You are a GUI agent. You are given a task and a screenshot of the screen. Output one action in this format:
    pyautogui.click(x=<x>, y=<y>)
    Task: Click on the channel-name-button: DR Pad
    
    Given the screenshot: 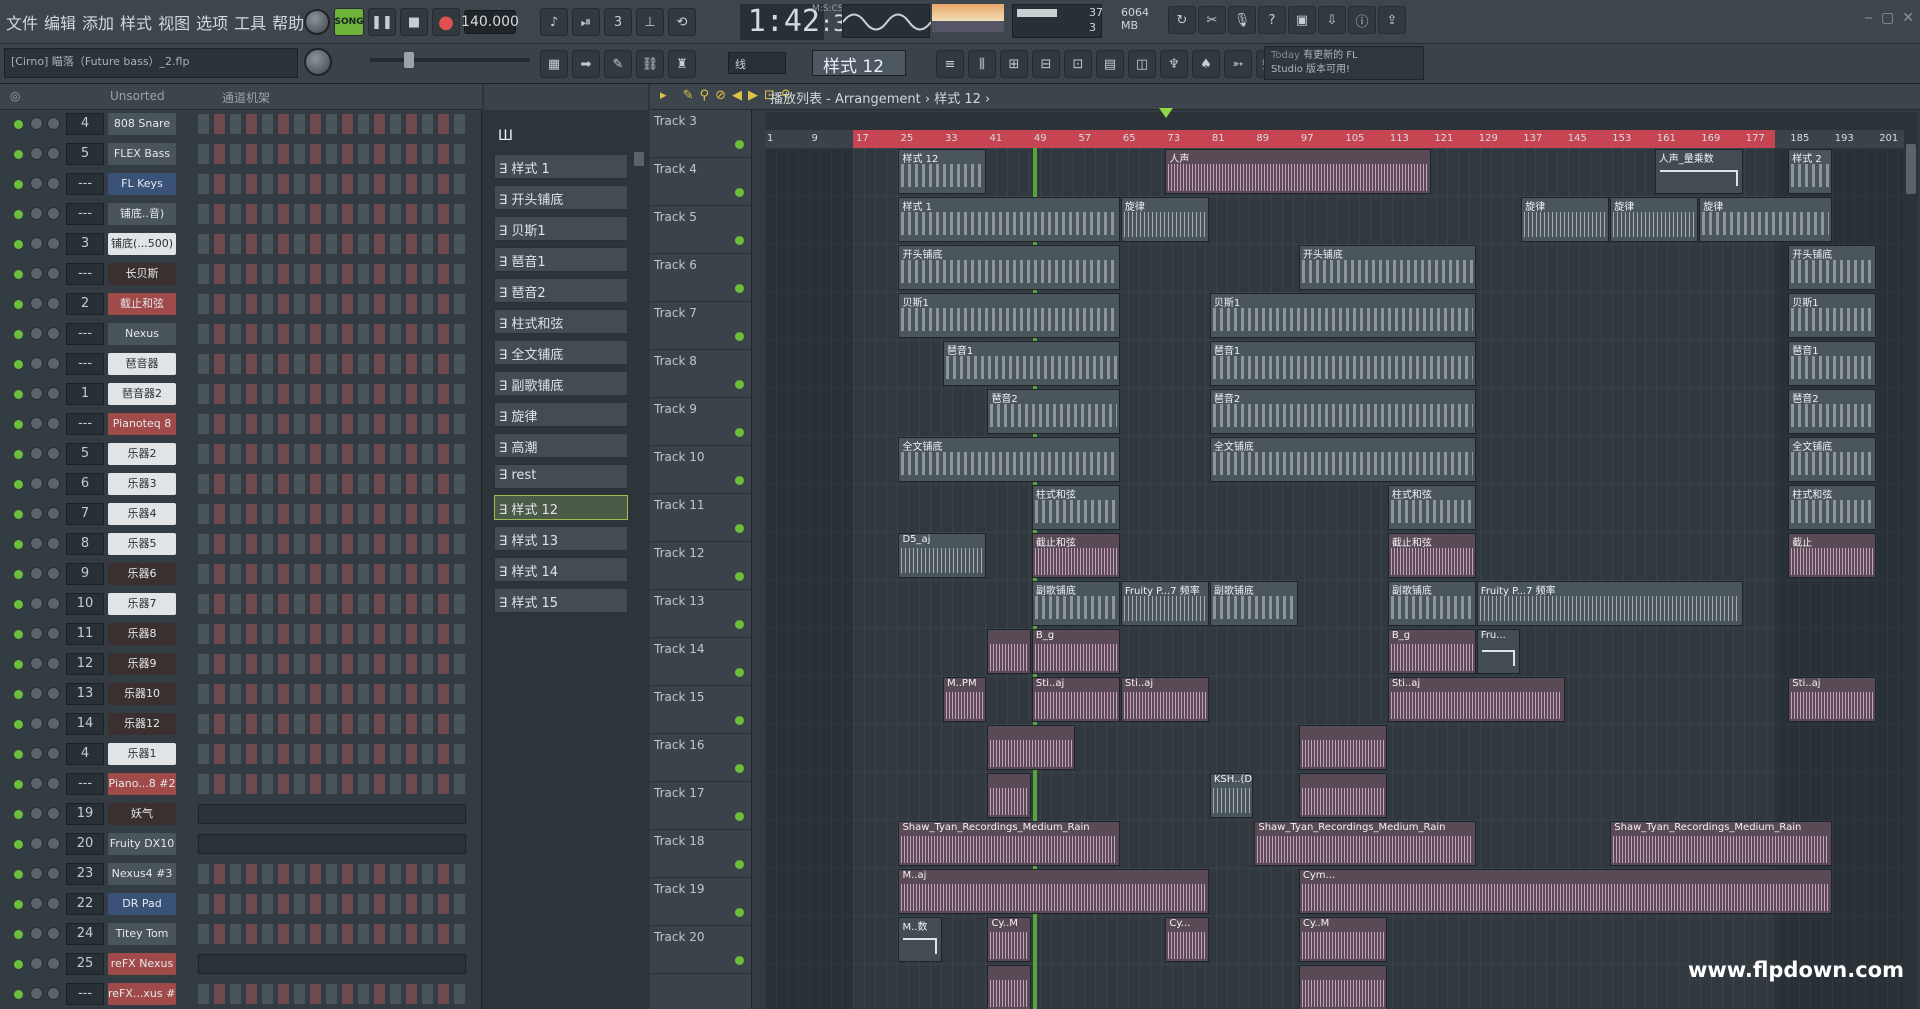 What is the action you would take?
    pyautogui.click(x=142, y=904)
    